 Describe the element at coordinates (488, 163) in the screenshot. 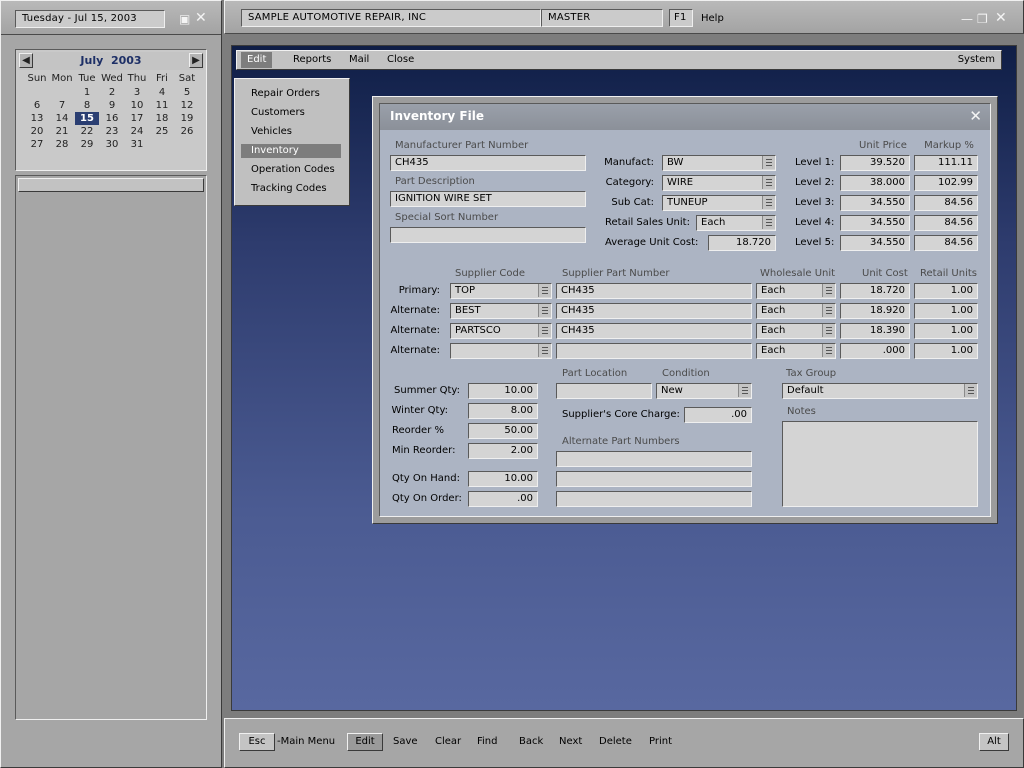

I see `mfr-part-number-field: CH435` at that location.